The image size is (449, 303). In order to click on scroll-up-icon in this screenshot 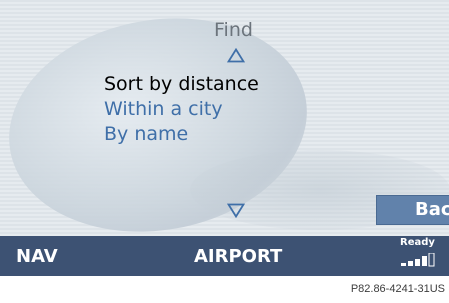, I will do `click(236, 55)`.